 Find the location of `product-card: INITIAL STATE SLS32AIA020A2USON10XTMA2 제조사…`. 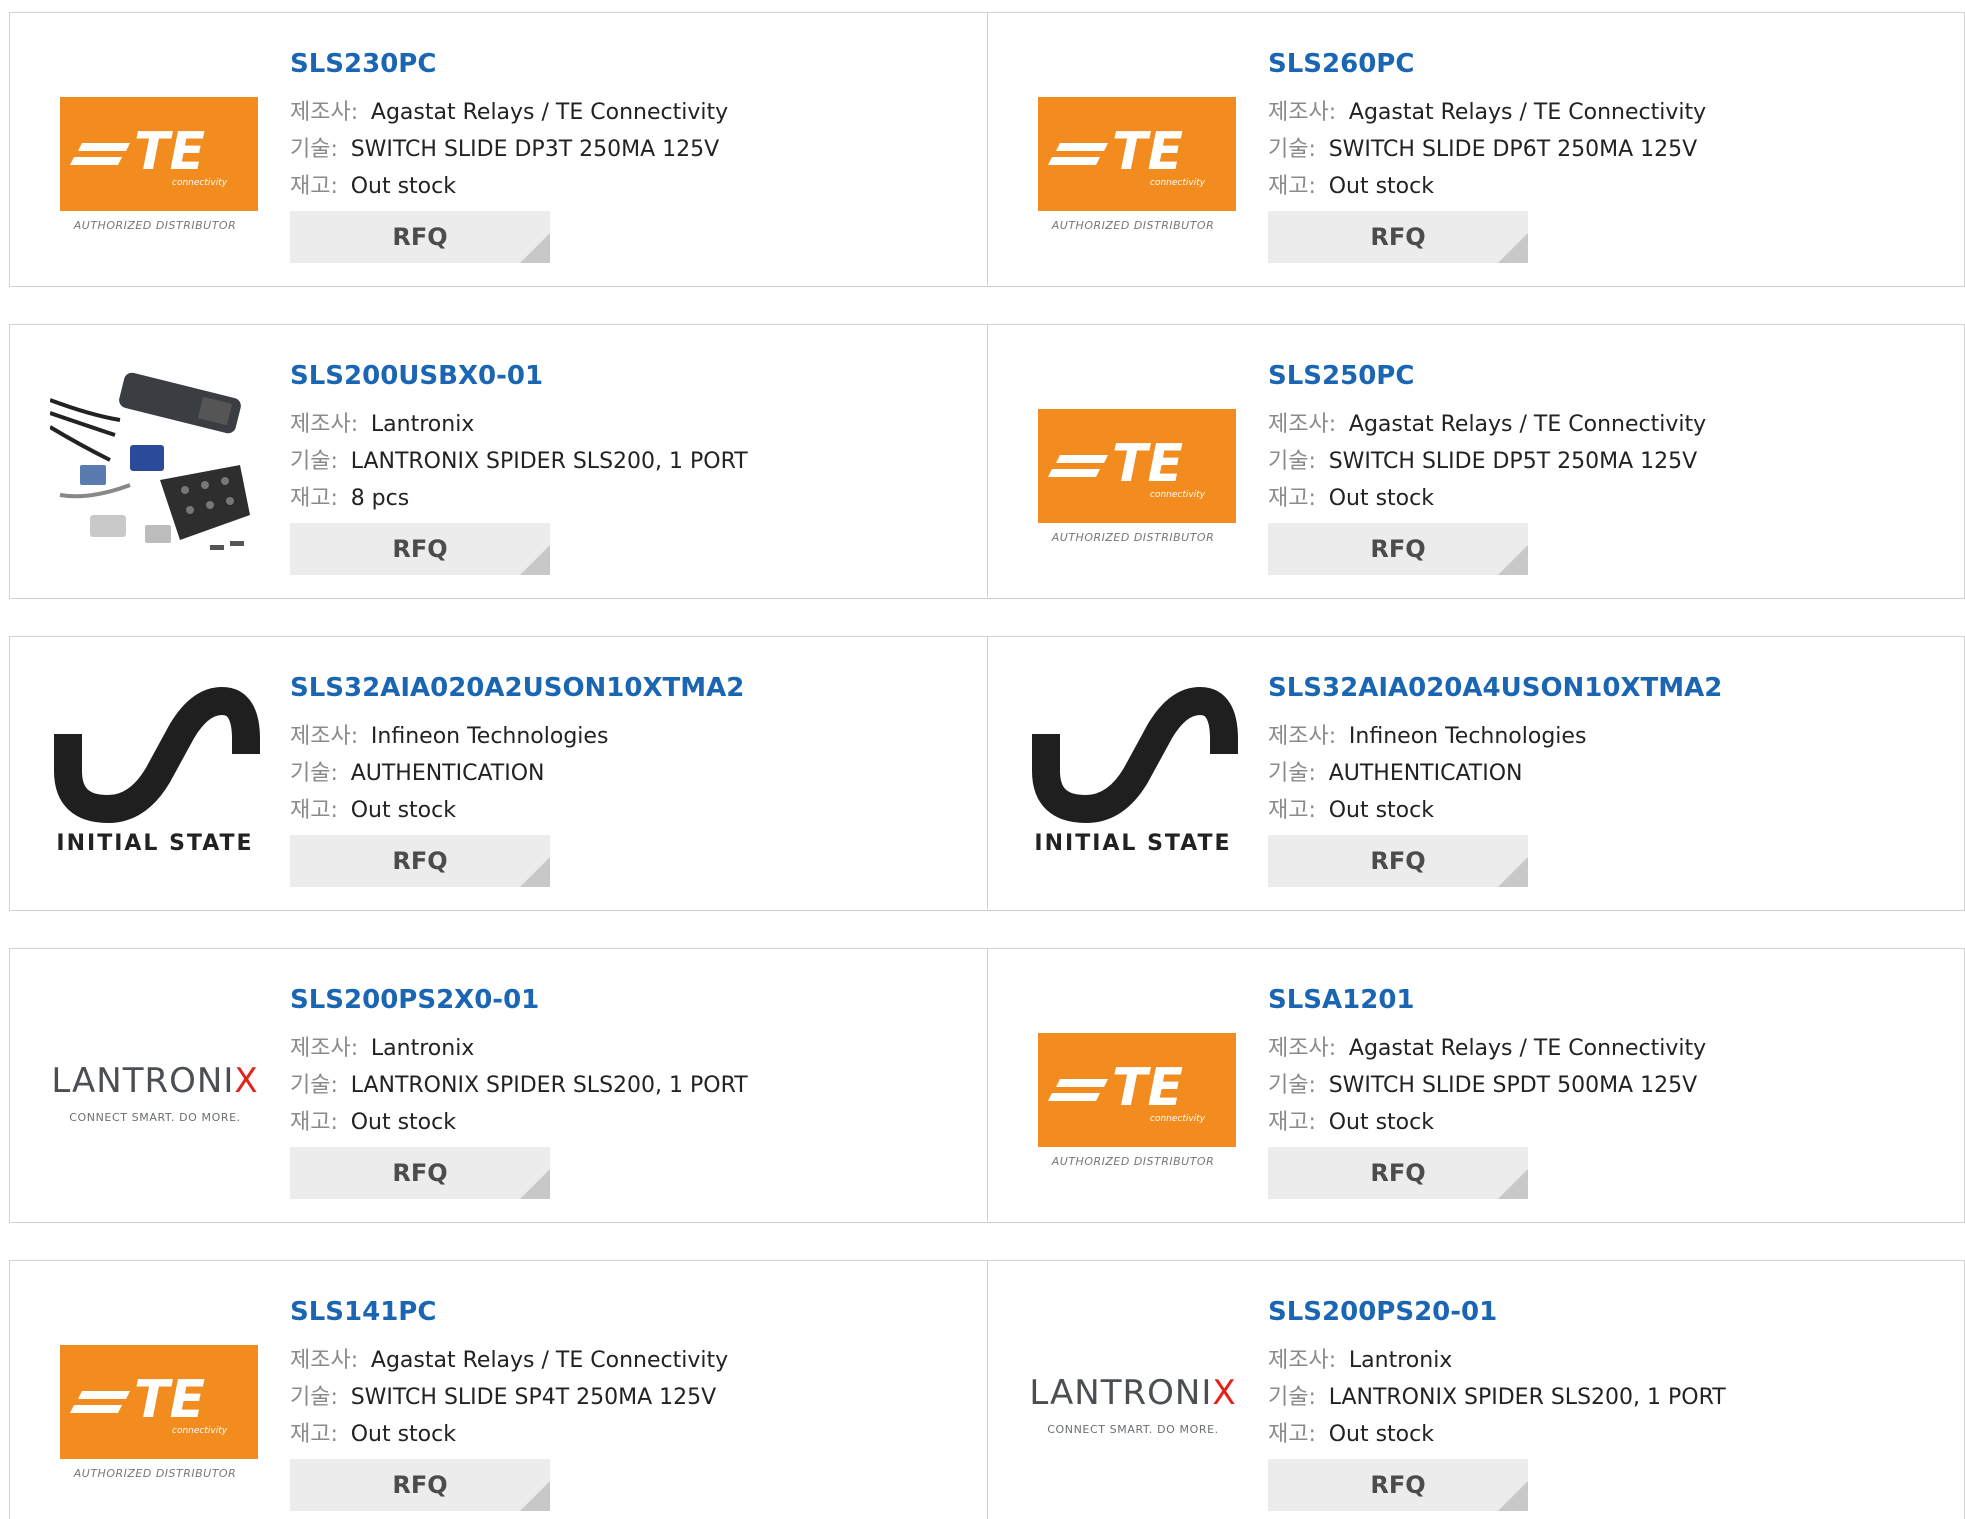

product-card: INITIAL STATE SLS32AIA020A2USON10XTMA2 제조사… is located at coordinates (498, 773).